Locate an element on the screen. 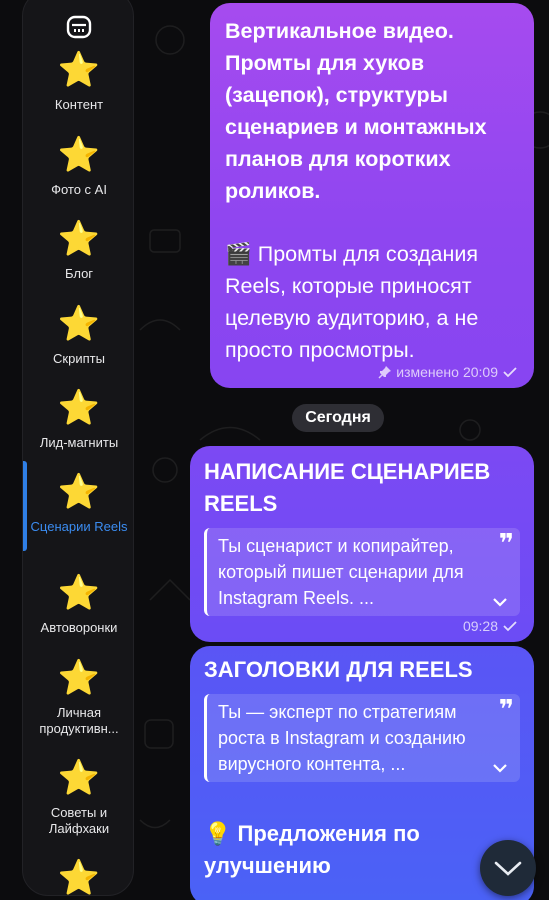 The height and width of the screenshot is (900, 549). folder-label: Фото с AI is located at coordinates (79, 189).